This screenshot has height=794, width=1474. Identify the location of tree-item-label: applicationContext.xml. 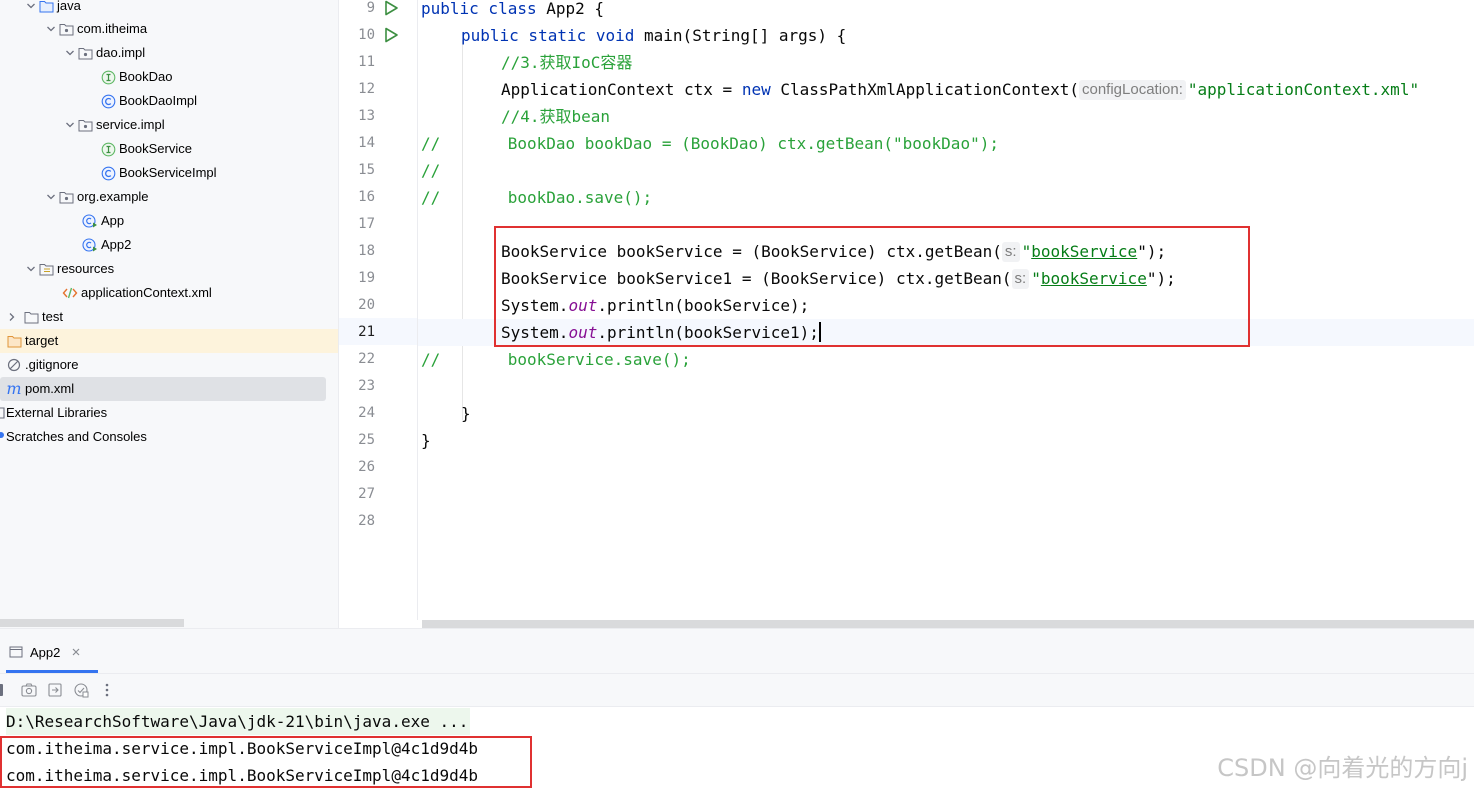
(146, 292).